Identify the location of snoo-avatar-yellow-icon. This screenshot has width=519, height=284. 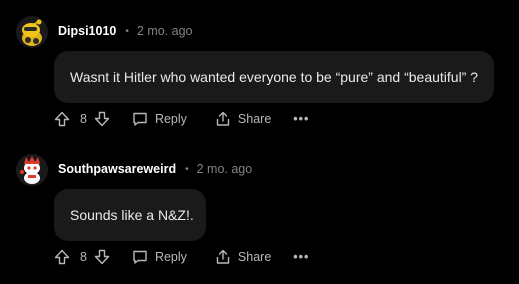
(32, 32).